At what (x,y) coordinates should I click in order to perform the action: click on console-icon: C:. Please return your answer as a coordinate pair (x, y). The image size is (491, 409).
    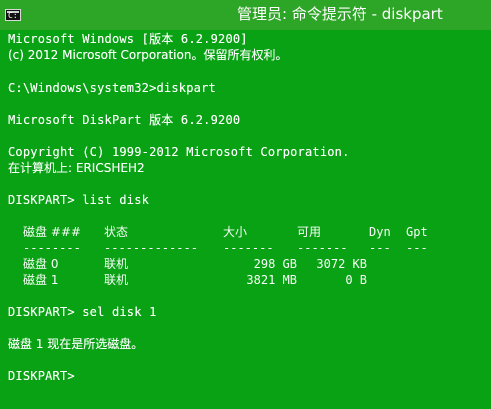
    Looking at the image, I should click on (13, 15).